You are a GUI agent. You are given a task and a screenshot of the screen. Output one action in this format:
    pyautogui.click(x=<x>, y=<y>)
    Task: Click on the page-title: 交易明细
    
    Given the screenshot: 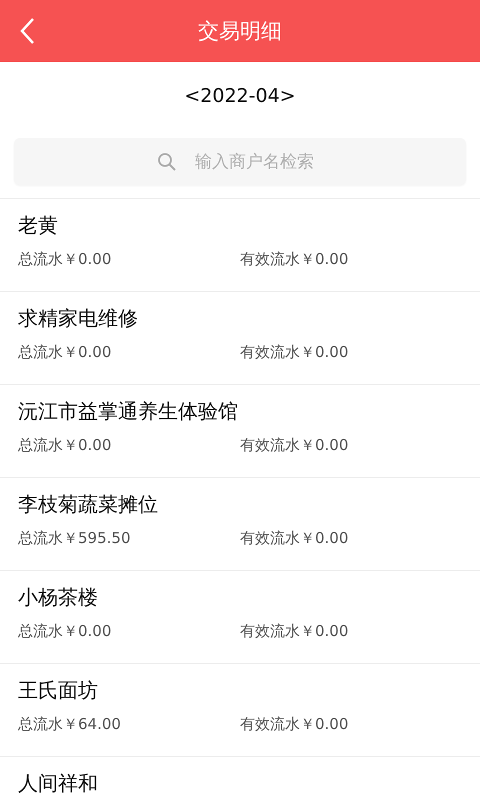 What is the action you would take?
    pyautogui.click(x=240, y=31)
    